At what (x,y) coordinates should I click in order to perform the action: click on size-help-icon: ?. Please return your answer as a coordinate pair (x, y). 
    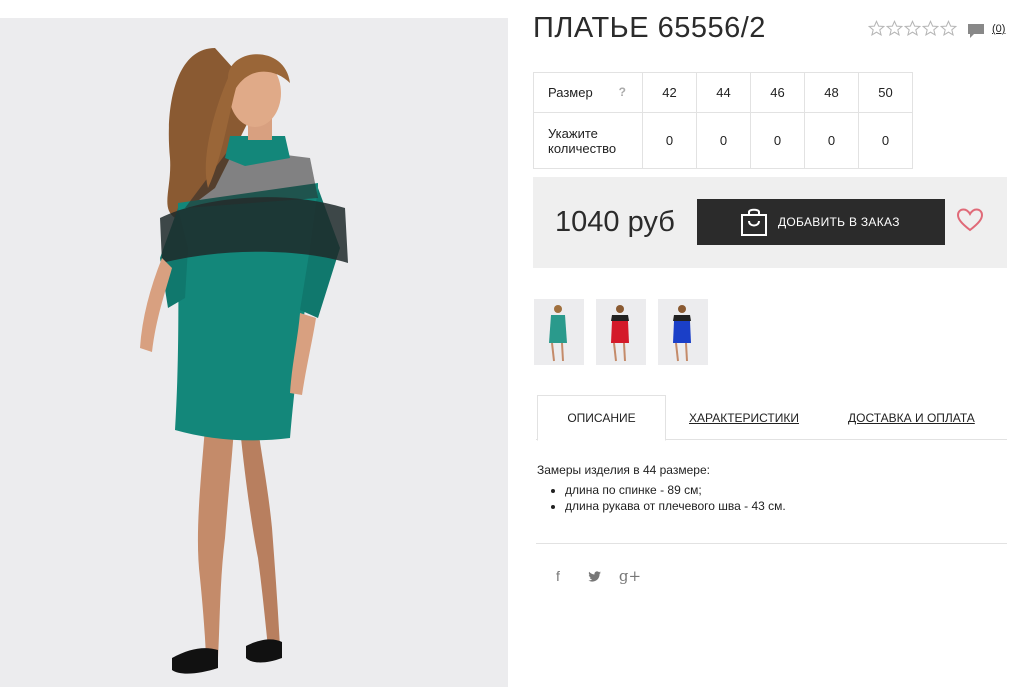
    Looking at the image, I should click on (622, 92).